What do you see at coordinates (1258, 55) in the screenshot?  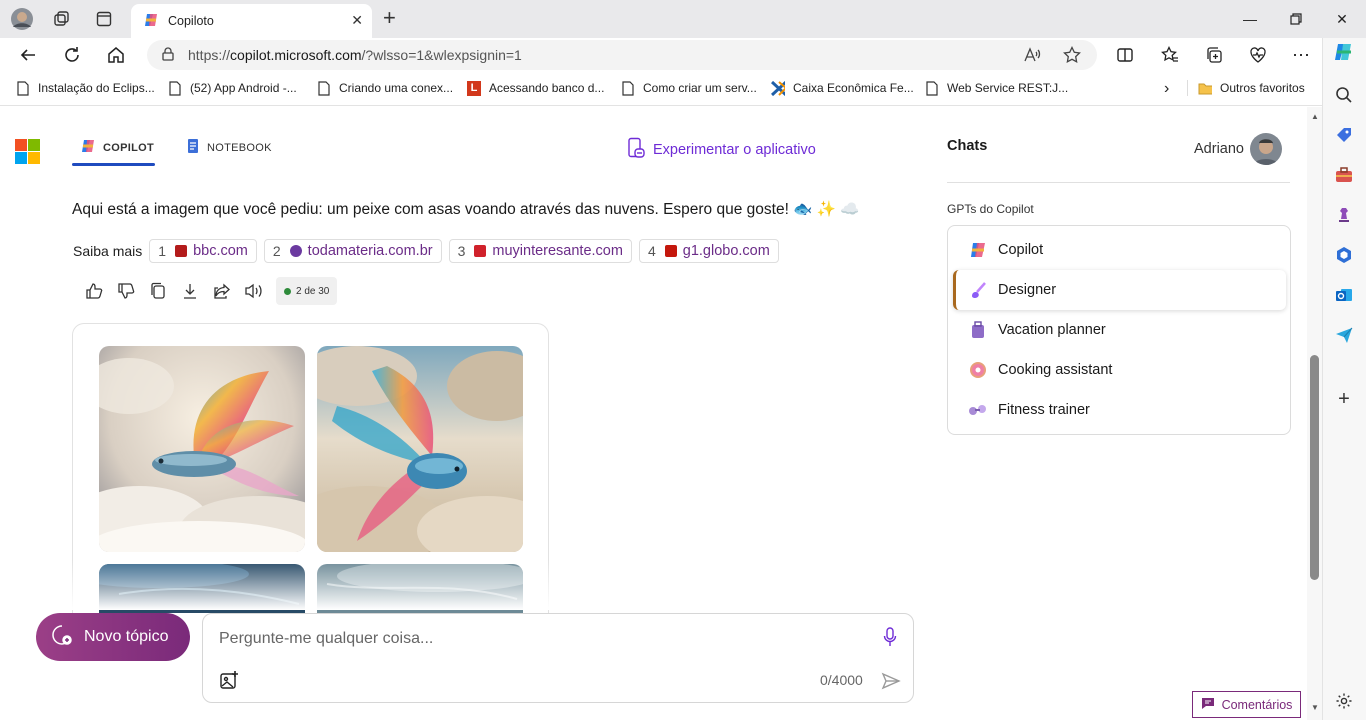 I see `browser-essentials-icon` at bounding box center [1258, 55].